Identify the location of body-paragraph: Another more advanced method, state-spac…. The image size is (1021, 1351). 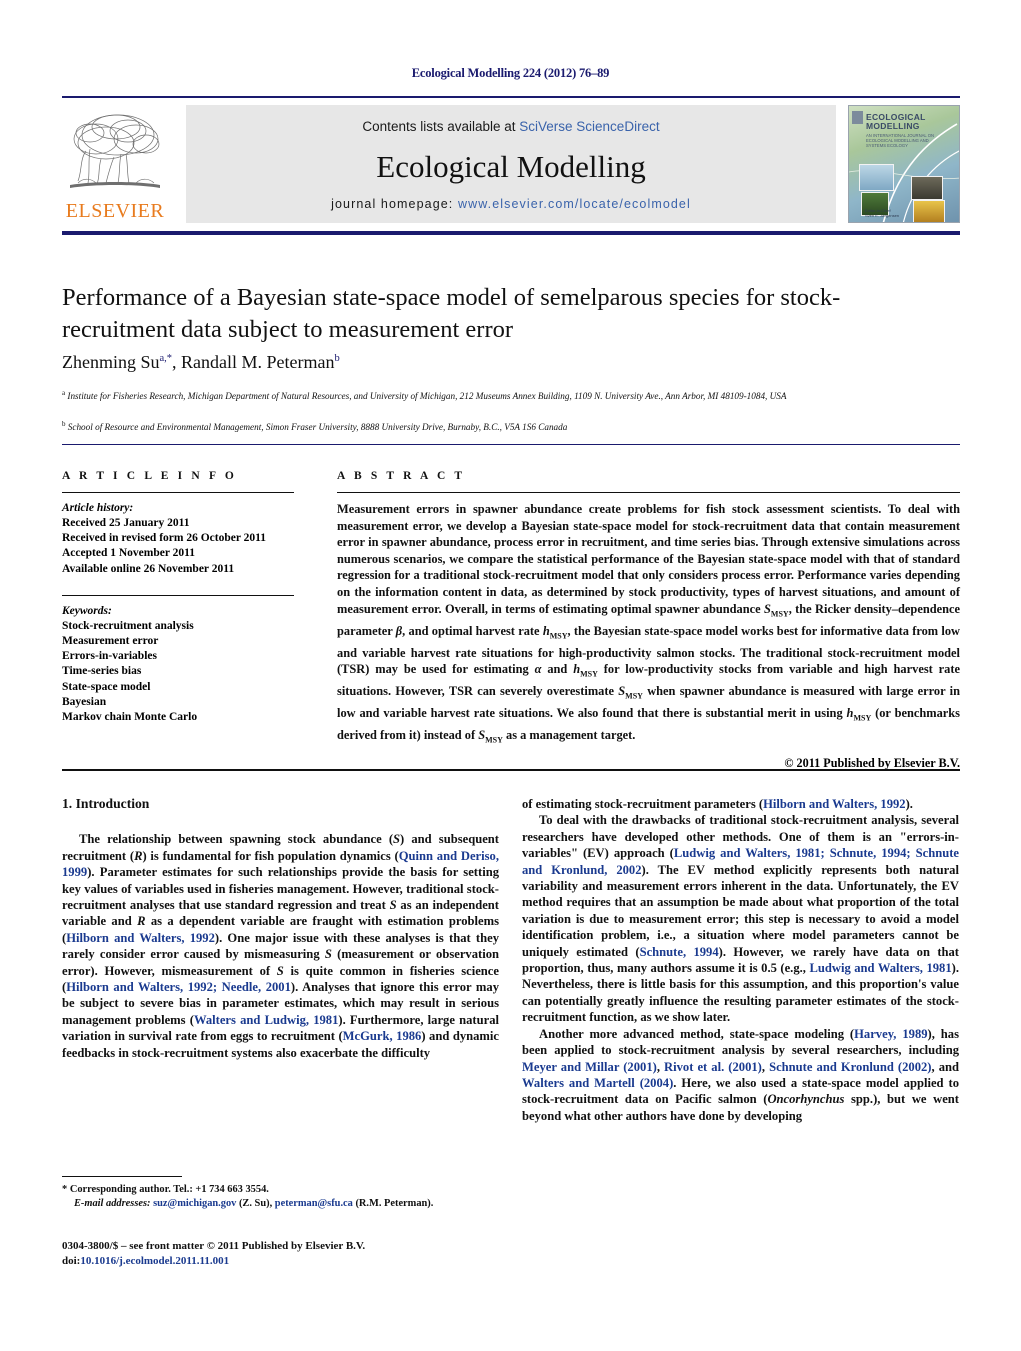
(740, 1074).